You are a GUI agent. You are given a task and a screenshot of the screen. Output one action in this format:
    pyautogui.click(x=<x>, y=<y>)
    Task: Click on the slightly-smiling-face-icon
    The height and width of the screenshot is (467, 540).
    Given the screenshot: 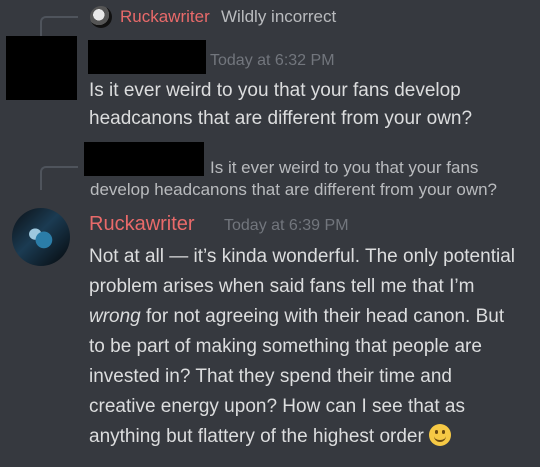 What is the action you would take?
    pyautogui.click(x=440, y=435)
    